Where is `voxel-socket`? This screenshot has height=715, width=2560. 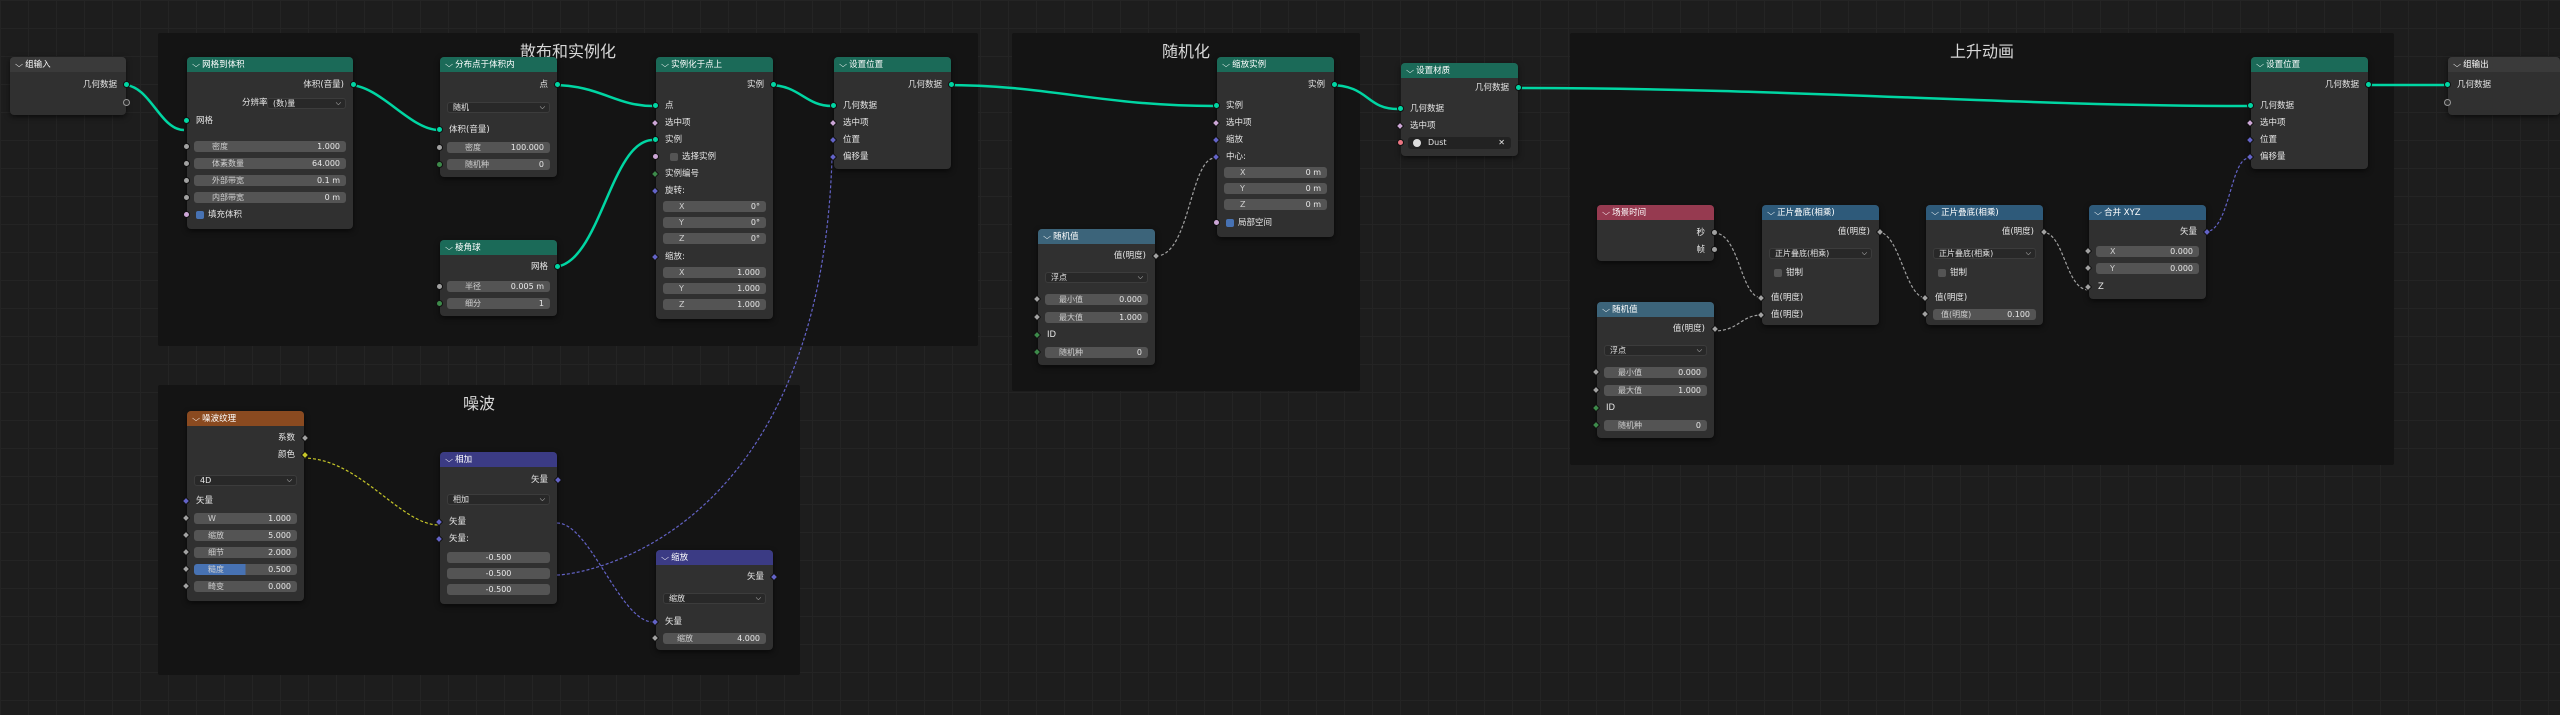
voxel-socket is located at coordinates (186, 163).